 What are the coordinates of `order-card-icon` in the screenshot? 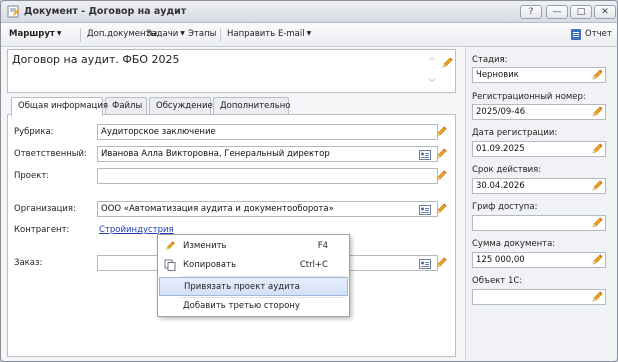 It's located at (425, 264).